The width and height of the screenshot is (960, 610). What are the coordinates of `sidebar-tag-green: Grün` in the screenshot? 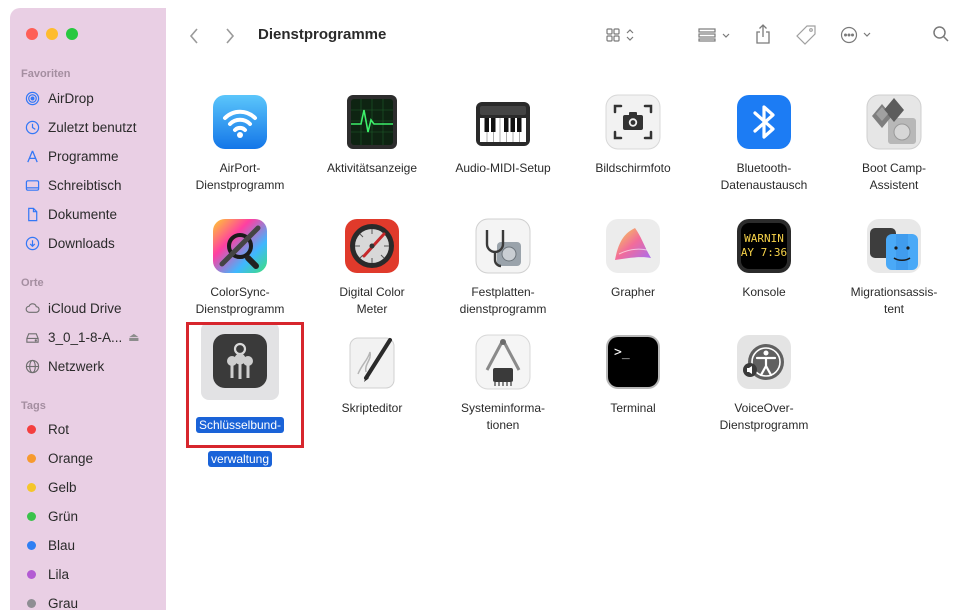 It's located at (51, 516).